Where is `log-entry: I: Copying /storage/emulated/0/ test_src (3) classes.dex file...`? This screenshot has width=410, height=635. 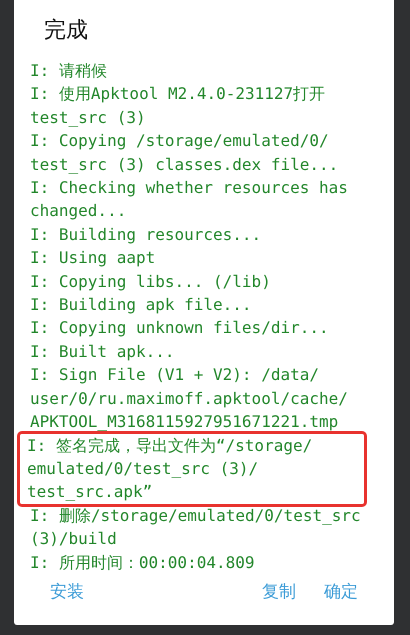
log-entry: I: Copying /storage/emulated/0/ test_src (3) classes.dex file... is located at coordinates (184, 153).